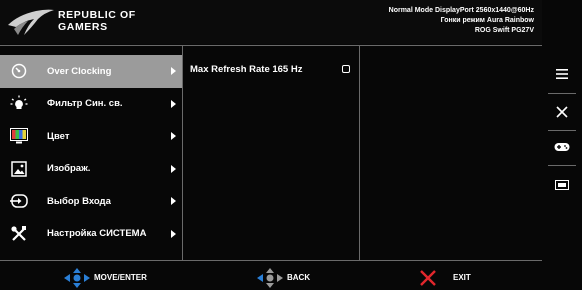 This screenshot has height=290, width=582. I want to click on brand-text: REPUBLIC OF GAMERS, so click(97, 21).